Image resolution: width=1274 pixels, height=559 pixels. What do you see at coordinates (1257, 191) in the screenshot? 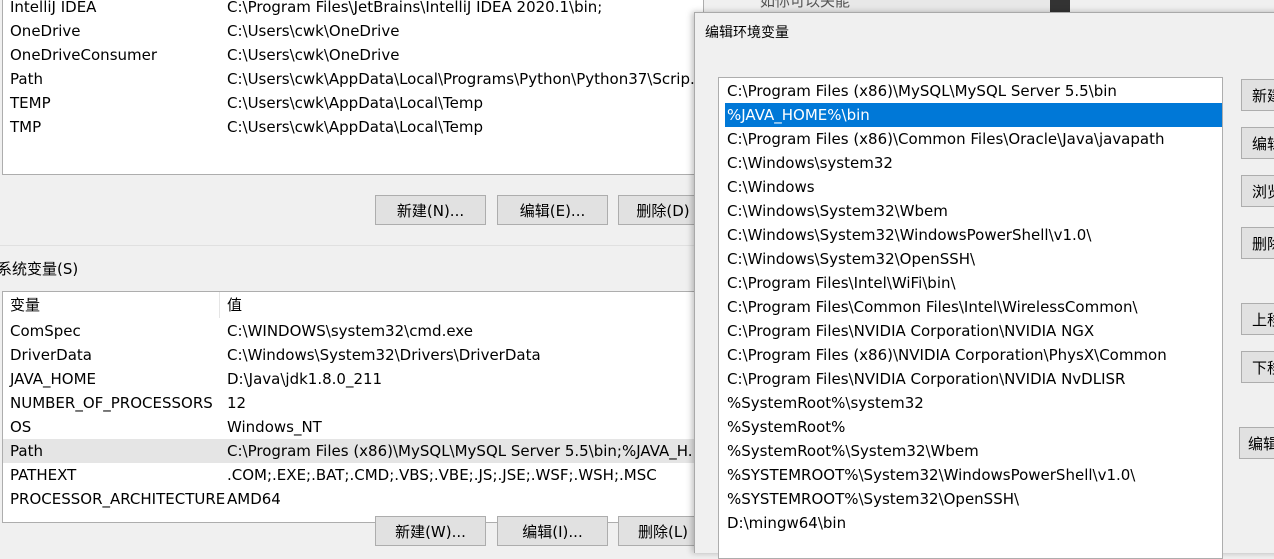
I see `browse-button: 浏览` at bounding box center [1257, 191].